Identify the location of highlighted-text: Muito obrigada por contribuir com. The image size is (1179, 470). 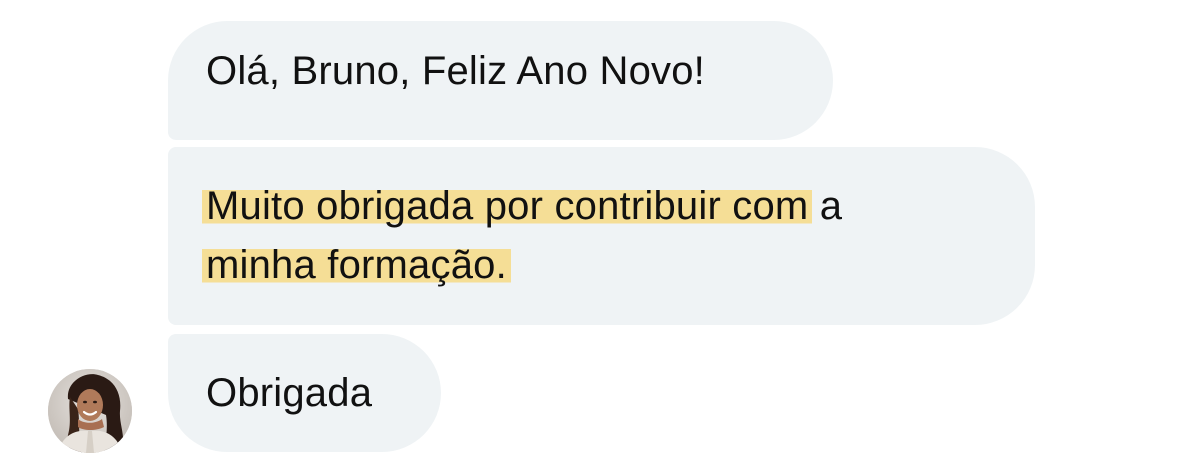
(507, 206).